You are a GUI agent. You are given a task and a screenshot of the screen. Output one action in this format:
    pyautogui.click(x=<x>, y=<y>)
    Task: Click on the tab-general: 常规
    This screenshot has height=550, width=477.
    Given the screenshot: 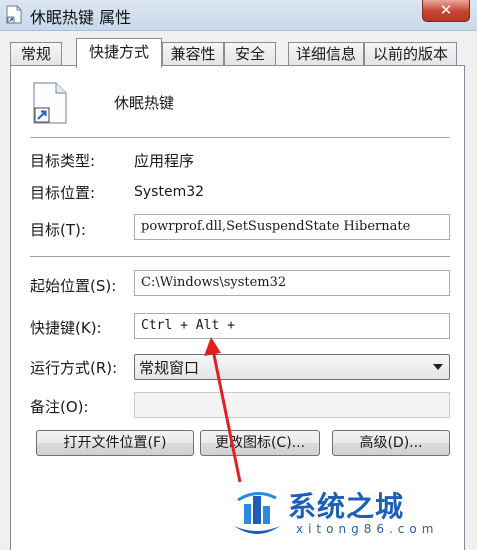 What is the action you would take?
    pyautogui.click(x=36, y=54)
    